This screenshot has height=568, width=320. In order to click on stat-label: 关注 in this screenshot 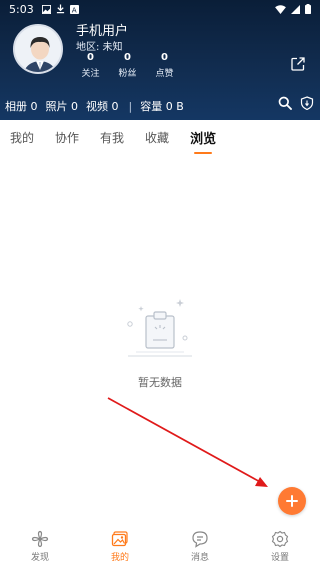, I will do `click(90, 74)`.